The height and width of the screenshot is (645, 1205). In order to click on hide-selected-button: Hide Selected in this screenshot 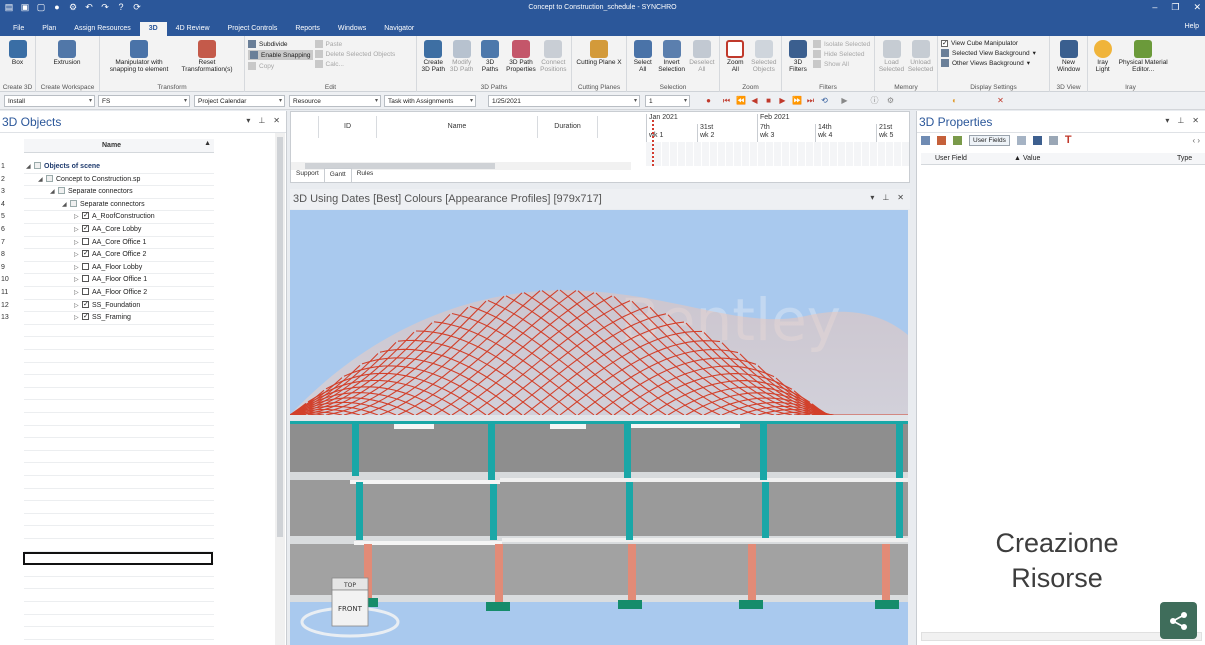, I will do `click(841, 54)`.